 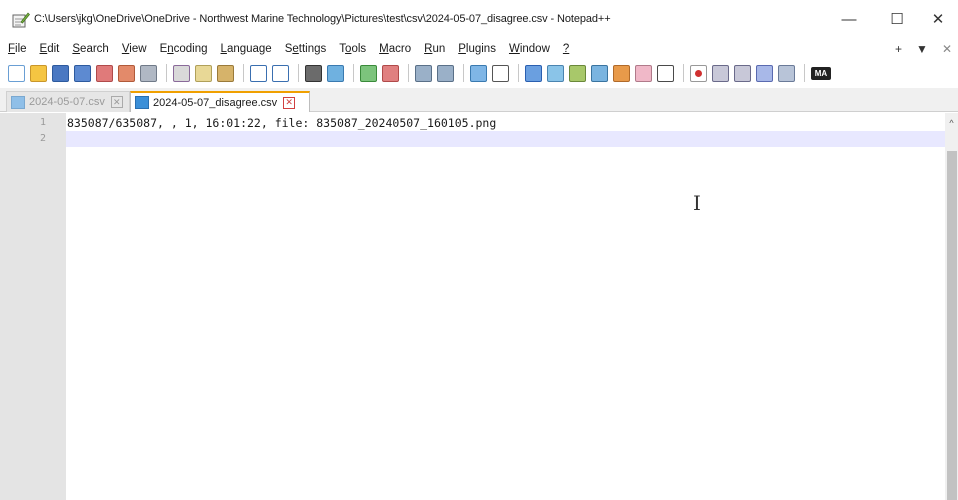 What do you see at coordinates (16, 73) in the screenshot?
I see `new-file-icon` at bounding box center [16, 73].